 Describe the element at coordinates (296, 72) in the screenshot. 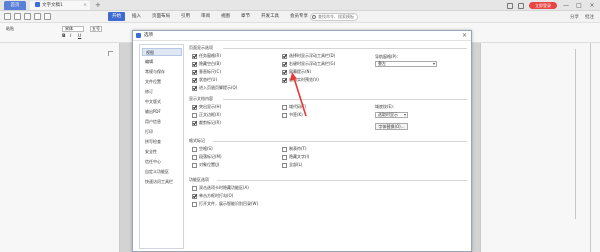

I see `checkbox-screen-tips: 屏幕提示(N)` at that location.